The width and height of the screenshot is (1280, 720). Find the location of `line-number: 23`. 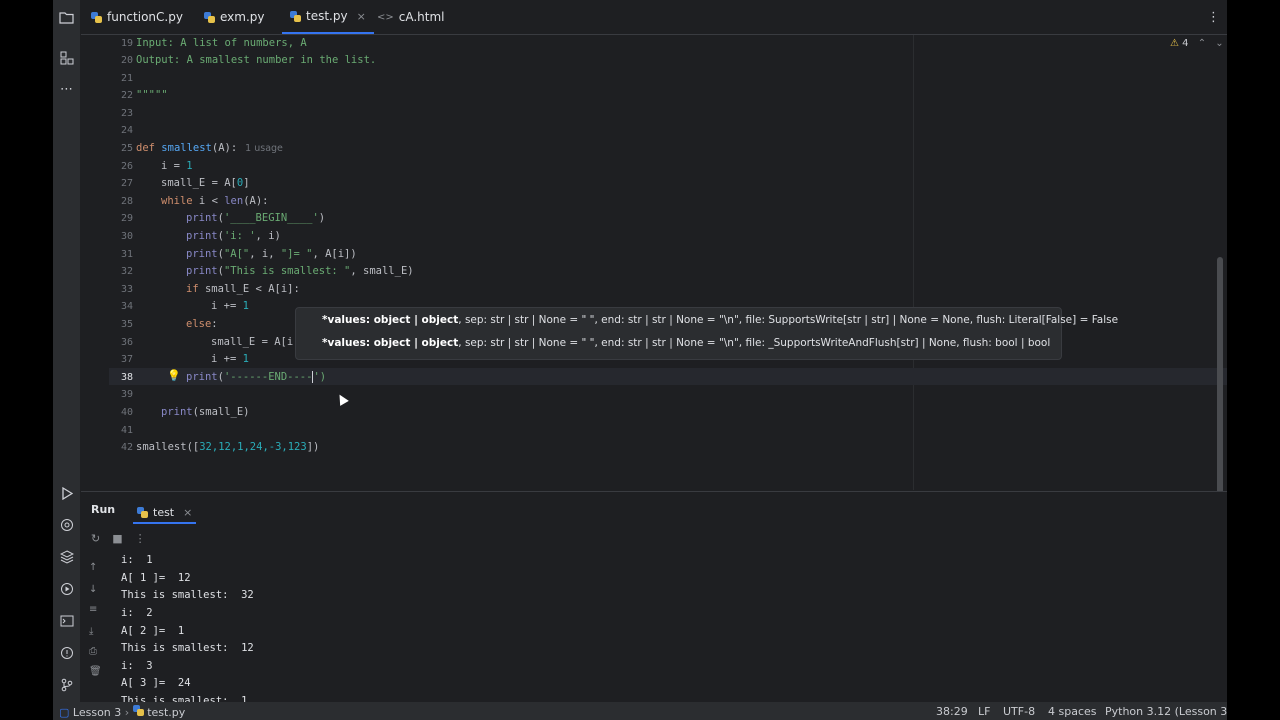

line-number: 23 is located at coordinates (126, 113).